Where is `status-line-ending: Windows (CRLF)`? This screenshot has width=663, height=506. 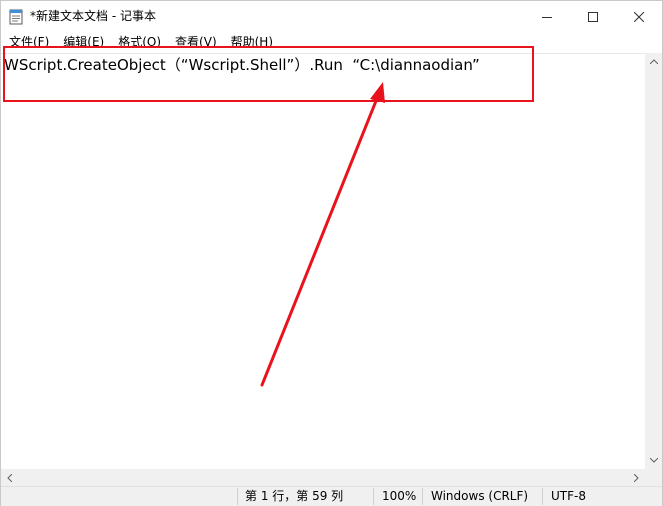 status-line-ending: Windows (CRLF) is located at coordinates (480, 496).